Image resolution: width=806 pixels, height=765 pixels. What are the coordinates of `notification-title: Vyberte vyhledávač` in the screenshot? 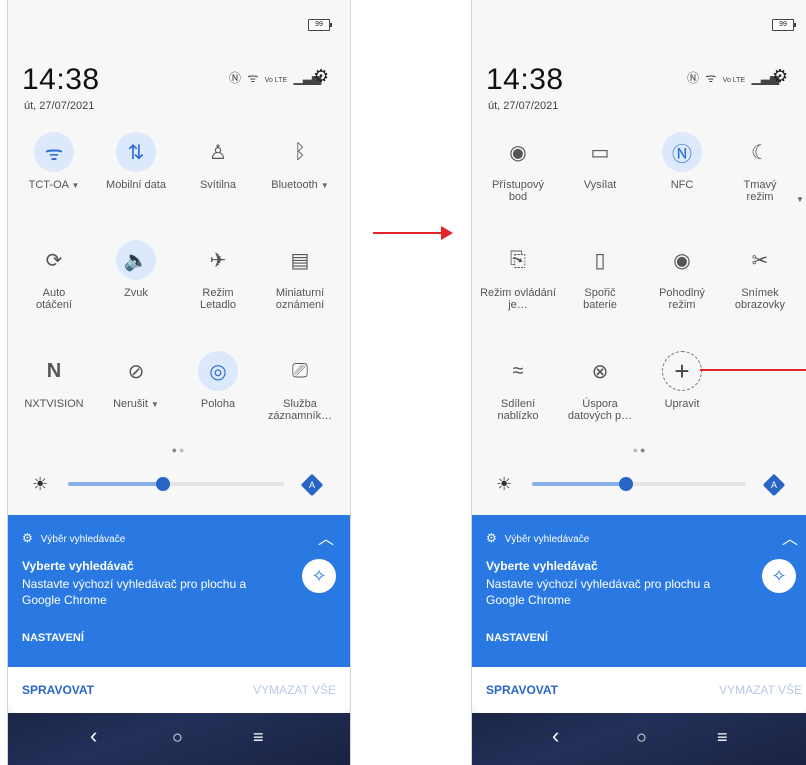 It's located at (542, 566).